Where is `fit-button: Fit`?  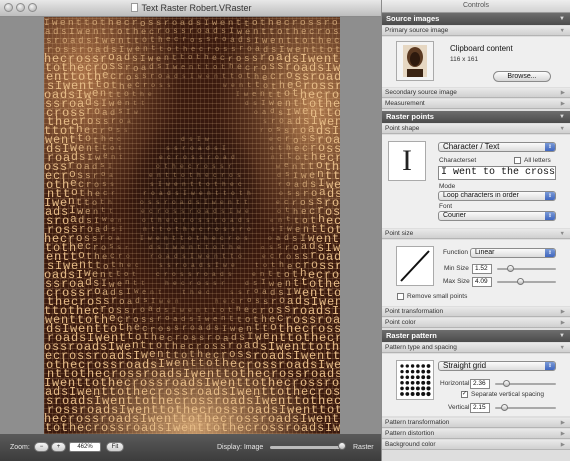 fit-button: Fit is located at coordinates (115, 447).